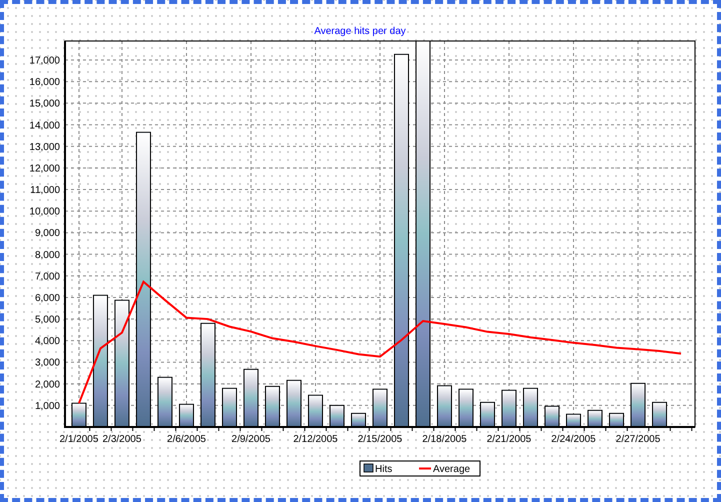 The height and width of the screenshot is (502, 721). I want to click on x-axis-label: 2/3/2005, so click(122, 439).